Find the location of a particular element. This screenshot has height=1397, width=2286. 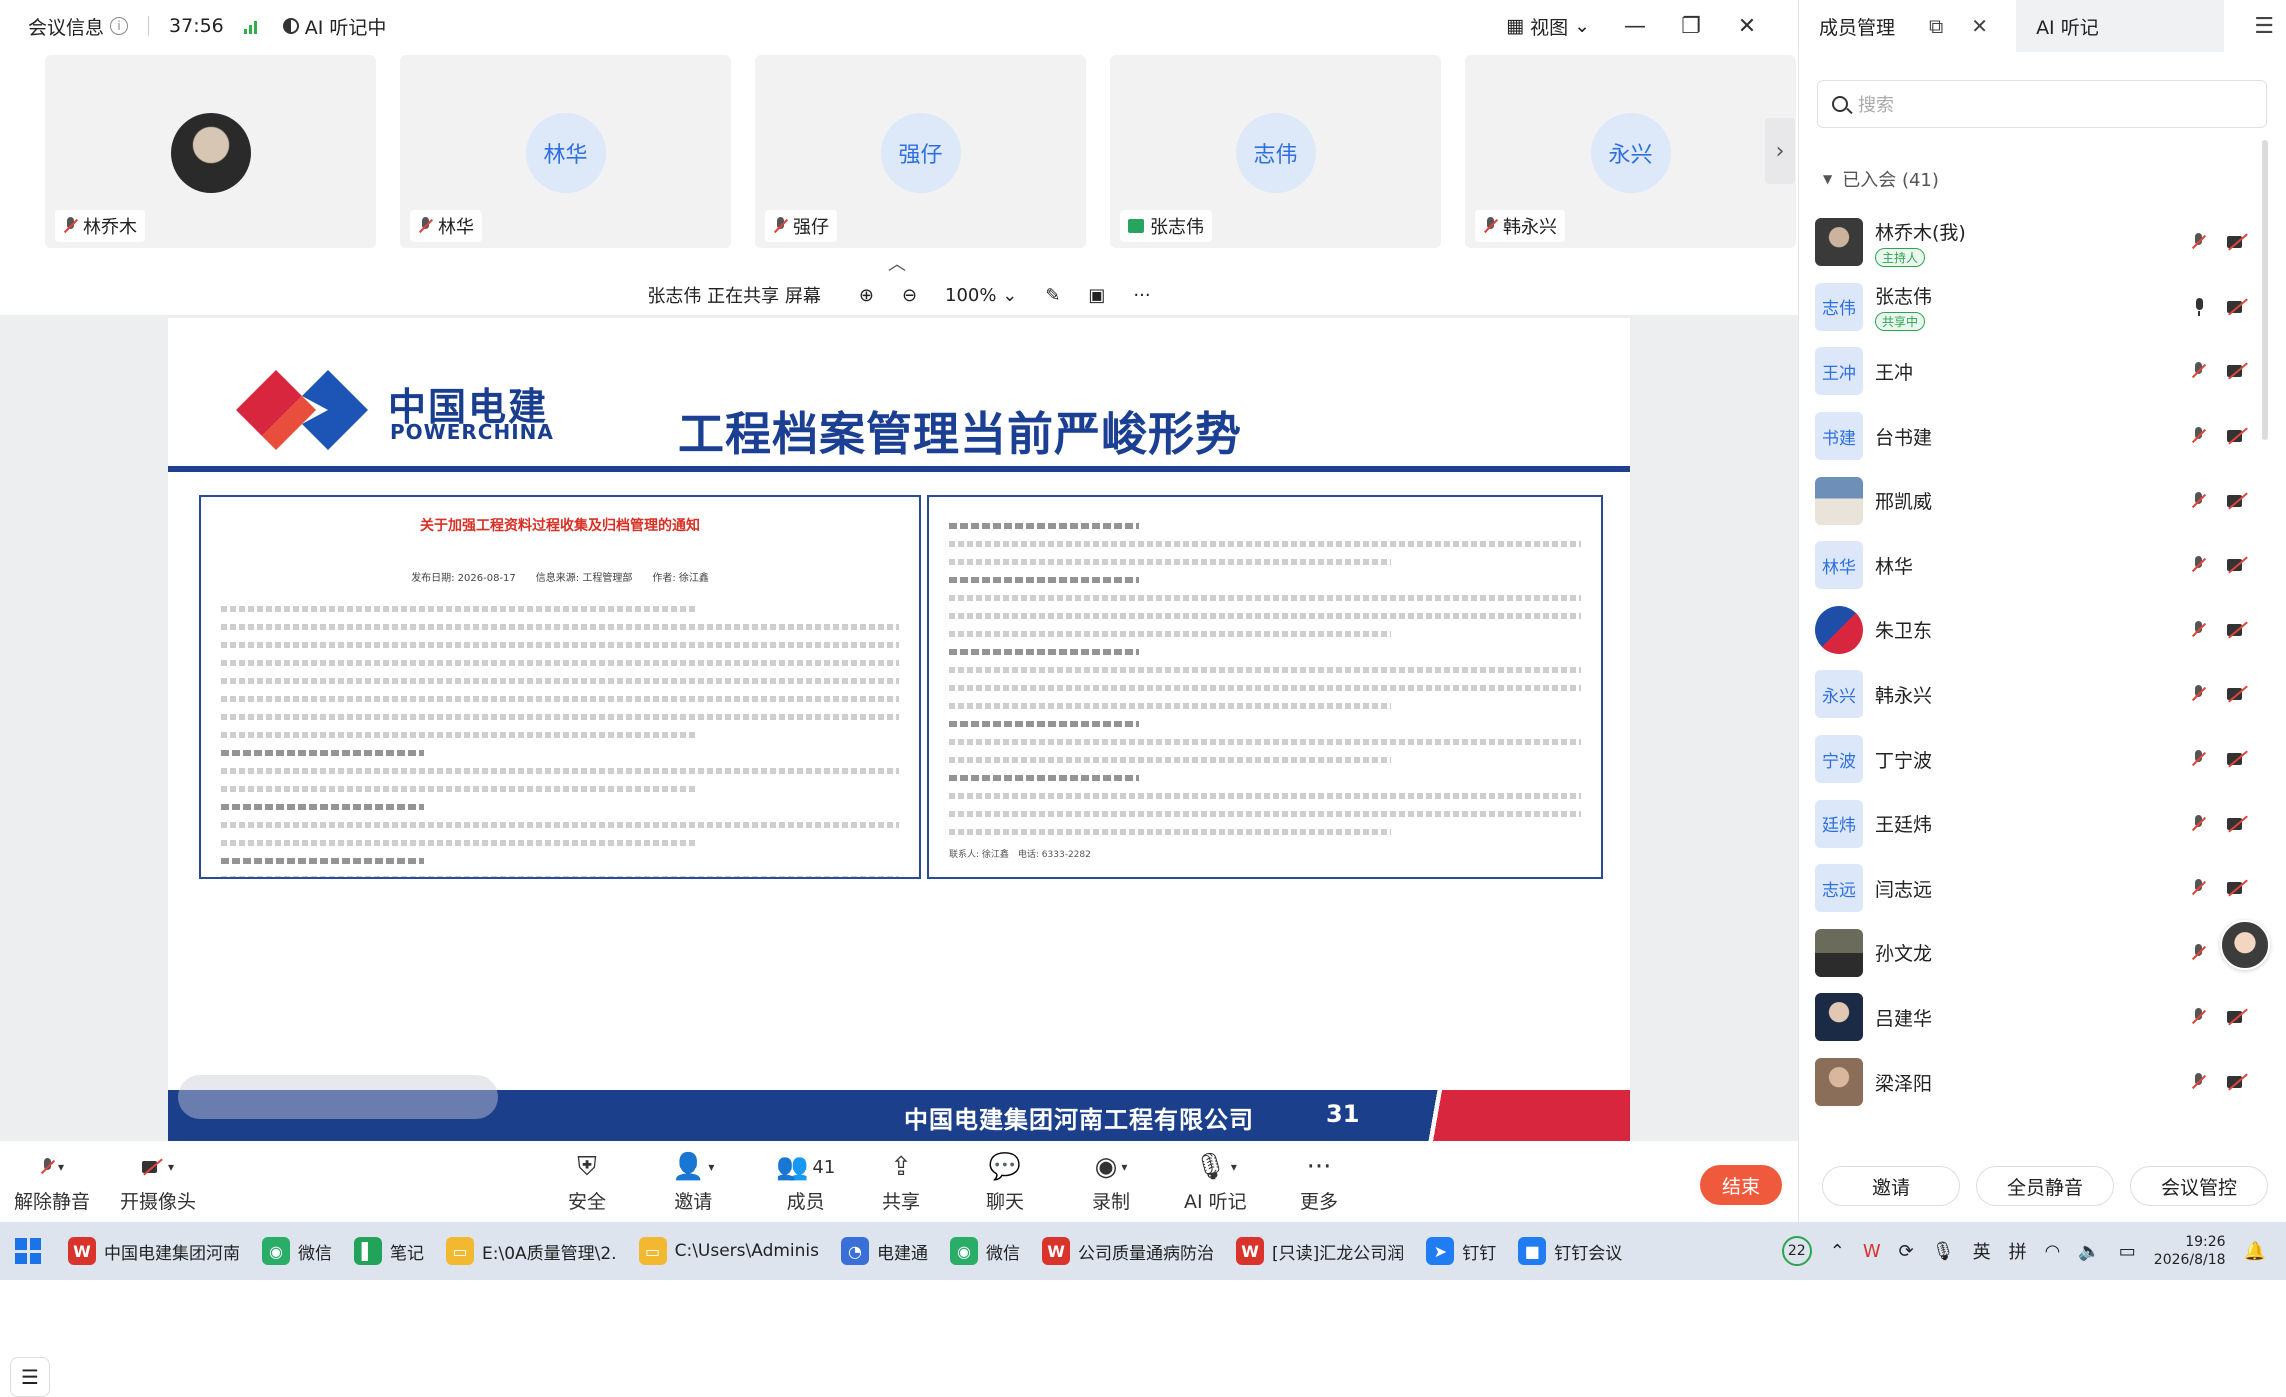

invite-button: 邀请 is located at coordinates (1891, 1186).